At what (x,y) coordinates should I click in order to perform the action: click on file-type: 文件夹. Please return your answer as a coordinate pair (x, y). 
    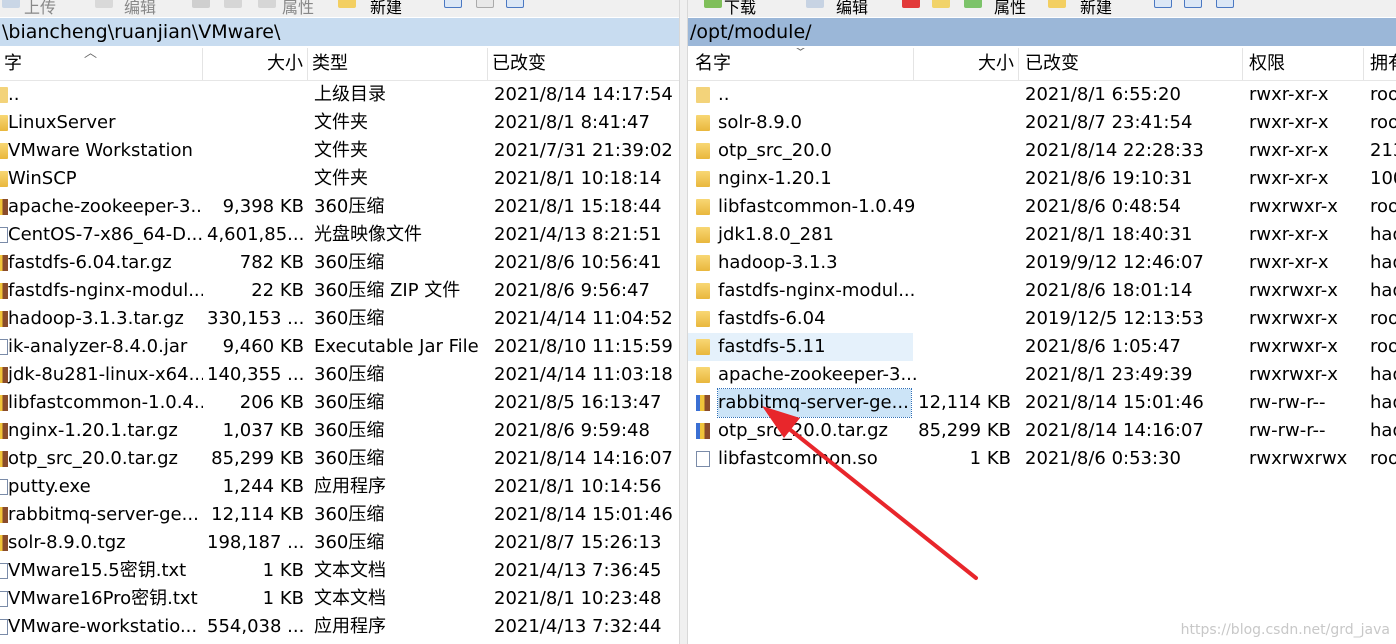
    Looking at the image, I should click on (341, 122).